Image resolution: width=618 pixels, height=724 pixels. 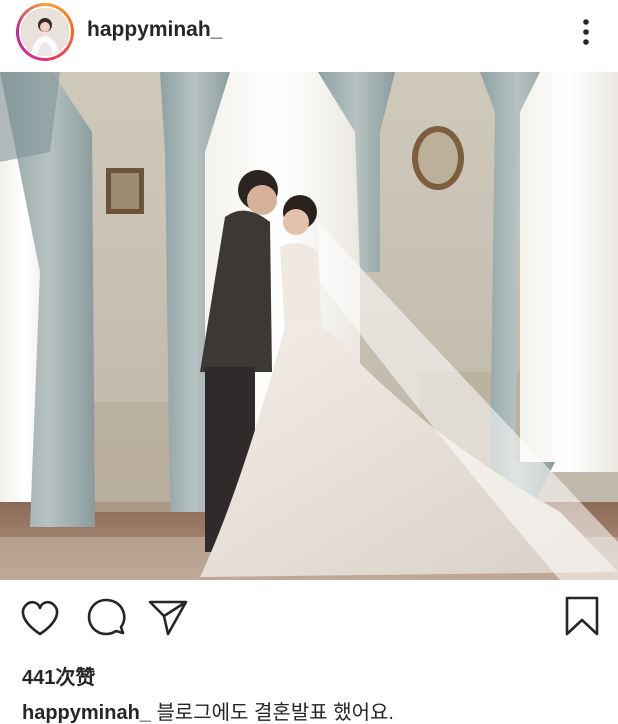 I want to click on avatar, so click(x=45, y=32).